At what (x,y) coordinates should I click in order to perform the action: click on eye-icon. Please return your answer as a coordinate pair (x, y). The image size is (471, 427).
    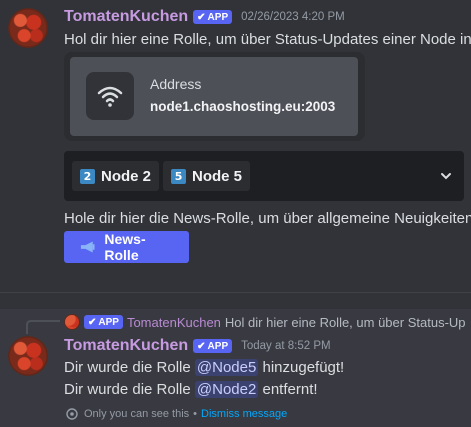
    Looking at the image, I should click on (72, 414).